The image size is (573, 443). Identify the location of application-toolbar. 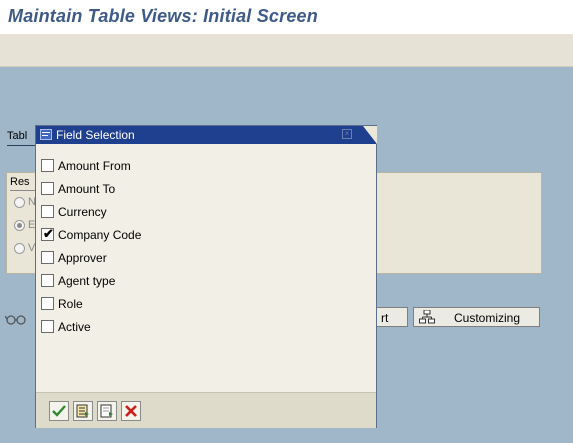
(286, 50).